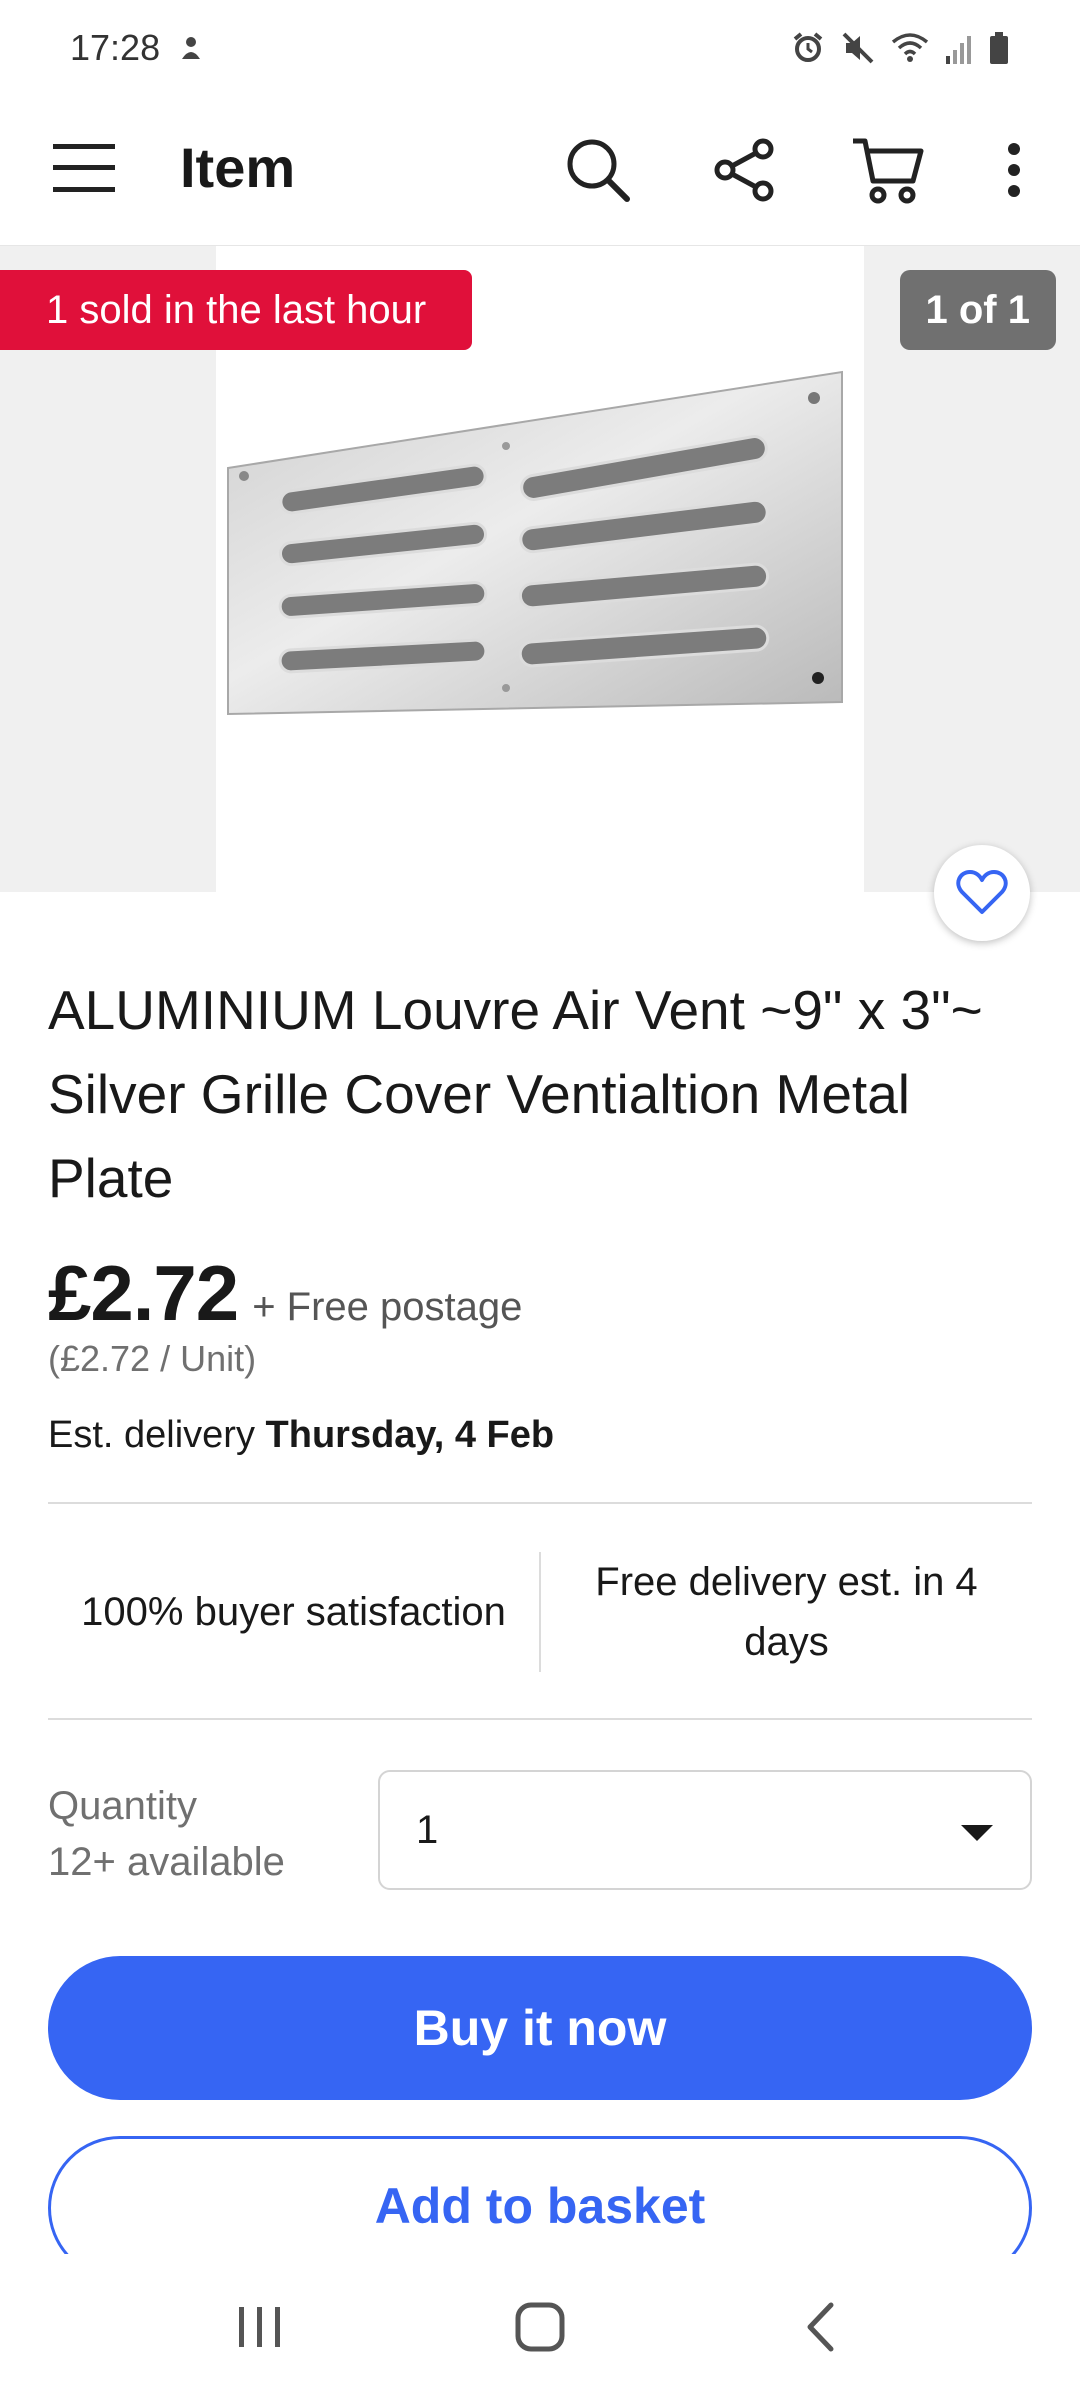  Describe the element at coordinates (151, 1435) in the screenshot. I see `delivery-label: Est. delivery` at that location.